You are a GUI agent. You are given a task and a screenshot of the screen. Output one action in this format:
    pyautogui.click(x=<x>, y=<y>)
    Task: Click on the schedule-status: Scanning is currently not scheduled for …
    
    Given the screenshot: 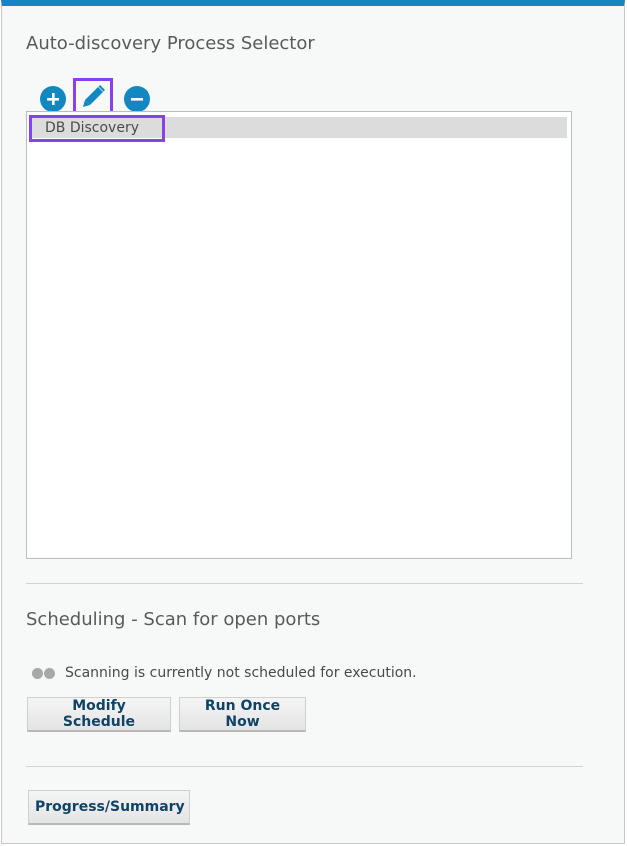 What is the action you would take?
    pyautogui.click(x=224, y=673)
    